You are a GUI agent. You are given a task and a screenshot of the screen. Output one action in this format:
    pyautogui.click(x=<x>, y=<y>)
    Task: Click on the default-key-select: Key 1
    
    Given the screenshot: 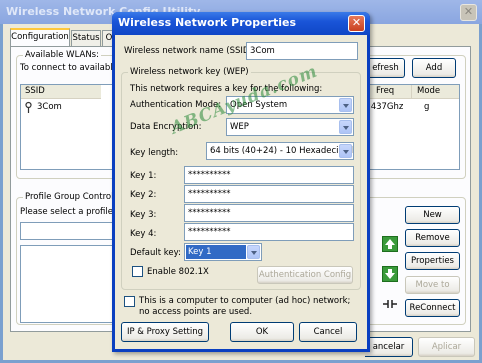 What is the action you would take?
    pyautogui.click(x=223, y=252)
    